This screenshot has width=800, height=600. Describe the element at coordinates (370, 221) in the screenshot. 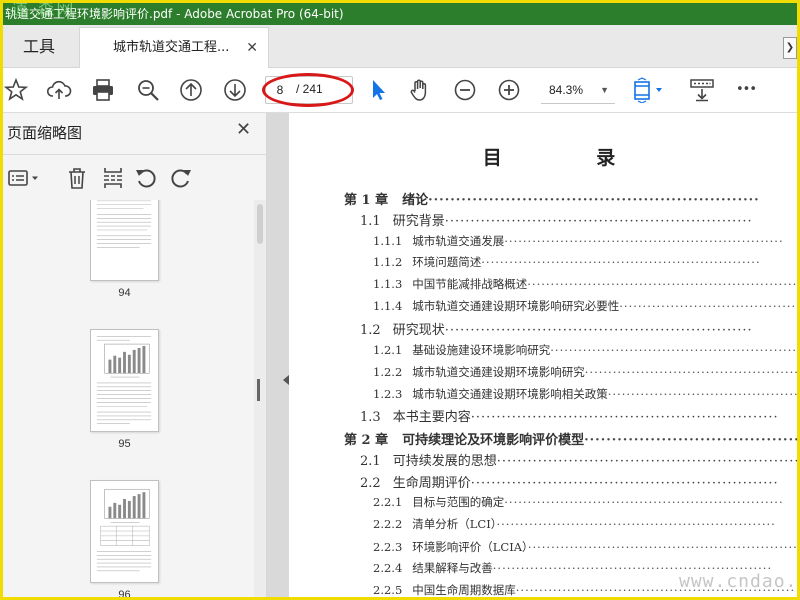

I see `toc-entry-number: 1.1` at that location.